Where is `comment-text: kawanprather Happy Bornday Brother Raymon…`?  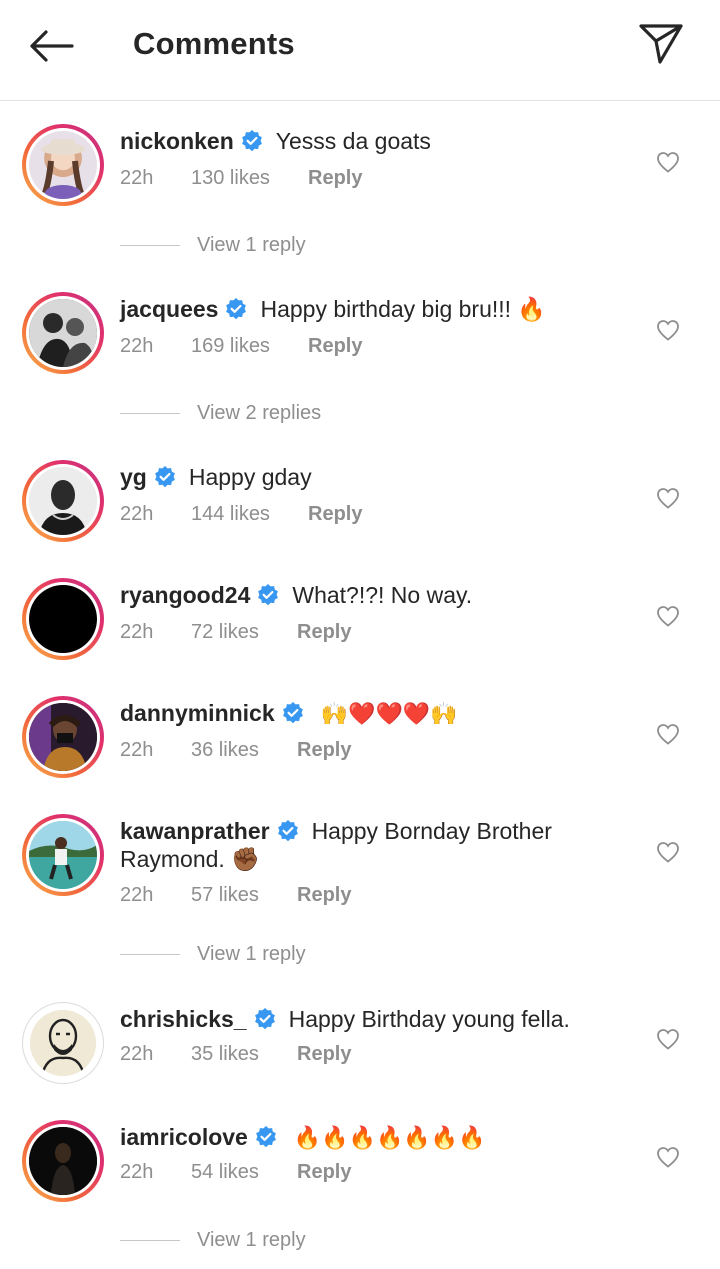
comment-text: kawanprather Happy Bornday Brother Raymon… is located at coordinates (375, 845).